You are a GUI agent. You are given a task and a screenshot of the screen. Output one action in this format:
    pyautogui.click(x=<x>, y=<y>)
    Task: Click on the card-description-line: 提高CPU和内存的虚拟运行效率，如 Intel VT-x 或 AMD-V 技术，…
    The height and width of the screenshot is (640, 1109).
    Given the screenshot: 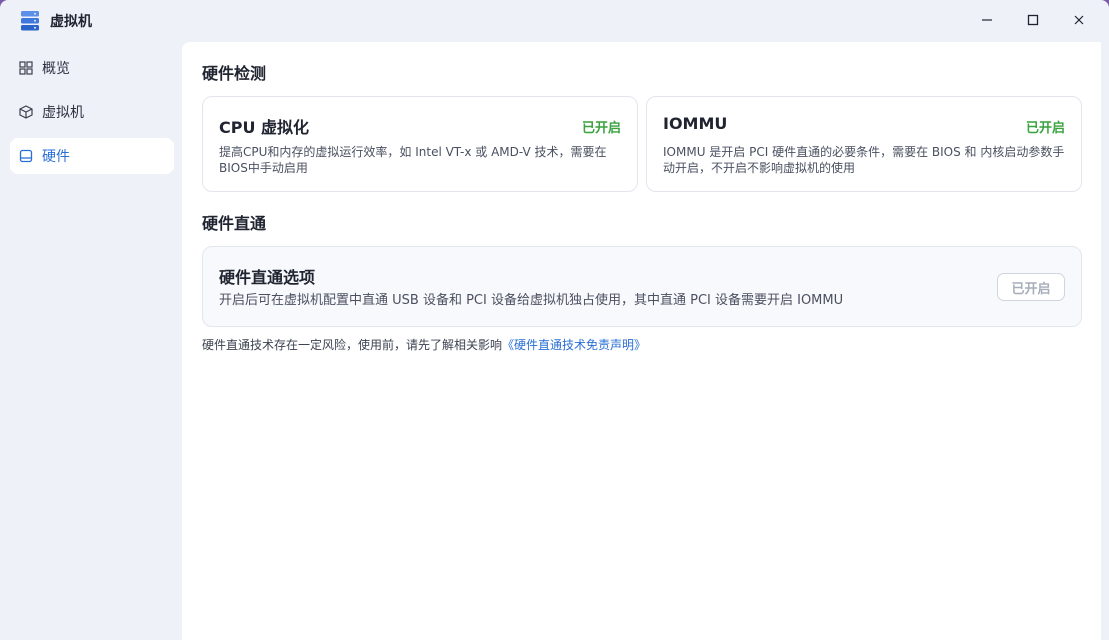 What is the action you would take?
    pyautogui.click(x=413, y=152)
    